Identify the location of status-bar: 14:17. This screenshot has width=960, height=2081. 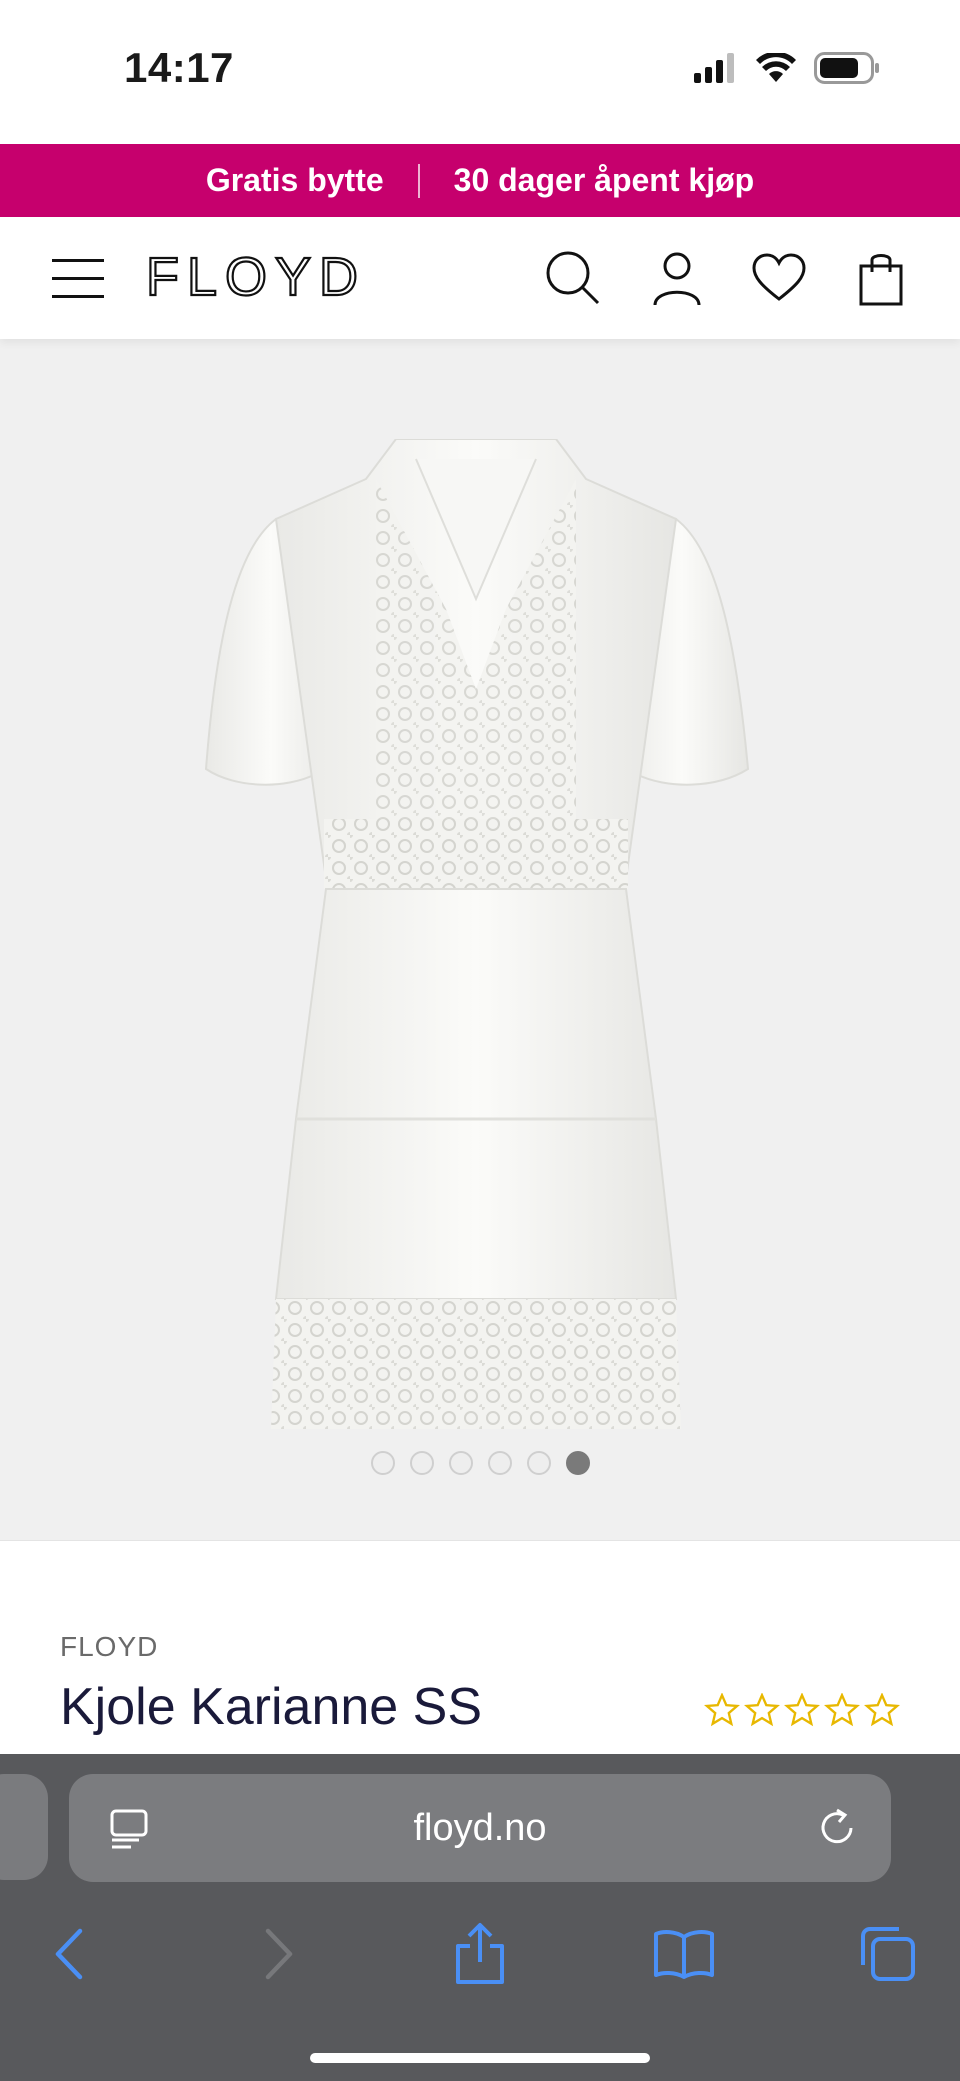
(480, 72).